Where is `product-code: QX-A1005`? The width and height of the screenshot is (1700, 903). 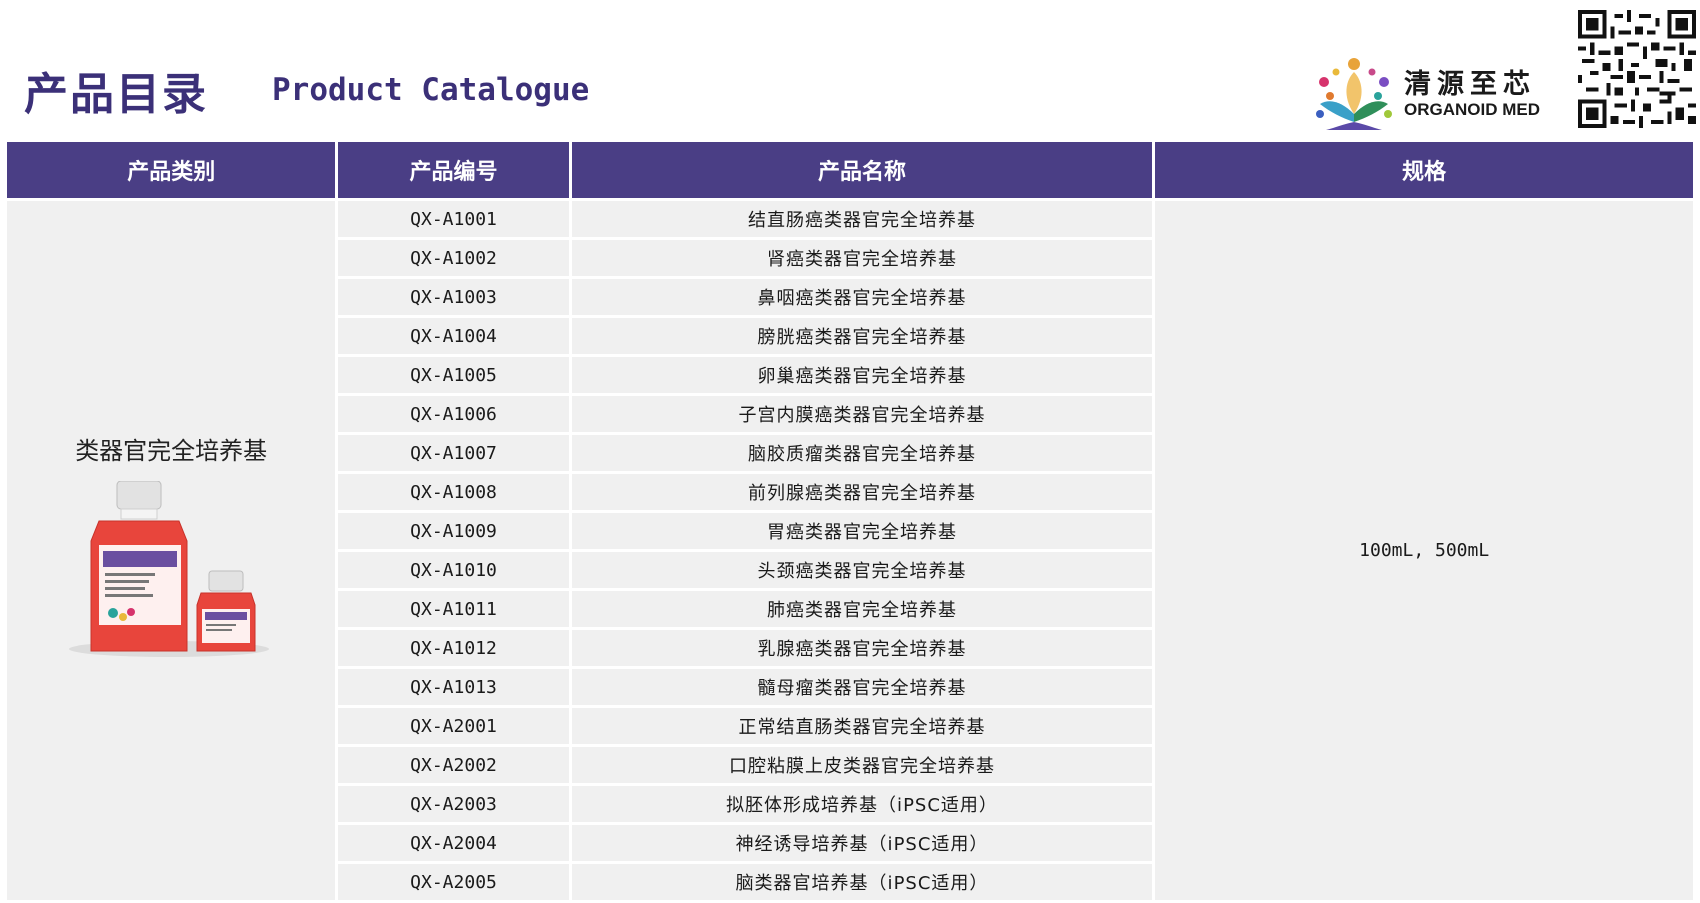
product-code: QX-A1005 is located at coordinates (453, 375).